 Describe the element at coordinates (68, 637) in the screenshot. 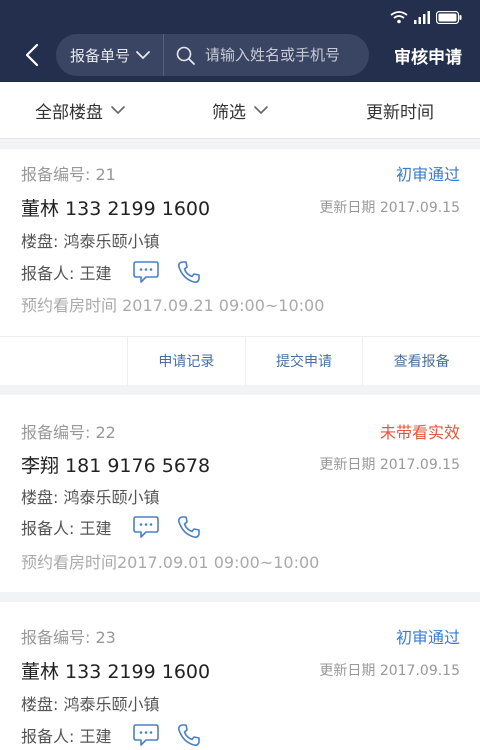

I see `report-number: 报备编号: 23` at that location.